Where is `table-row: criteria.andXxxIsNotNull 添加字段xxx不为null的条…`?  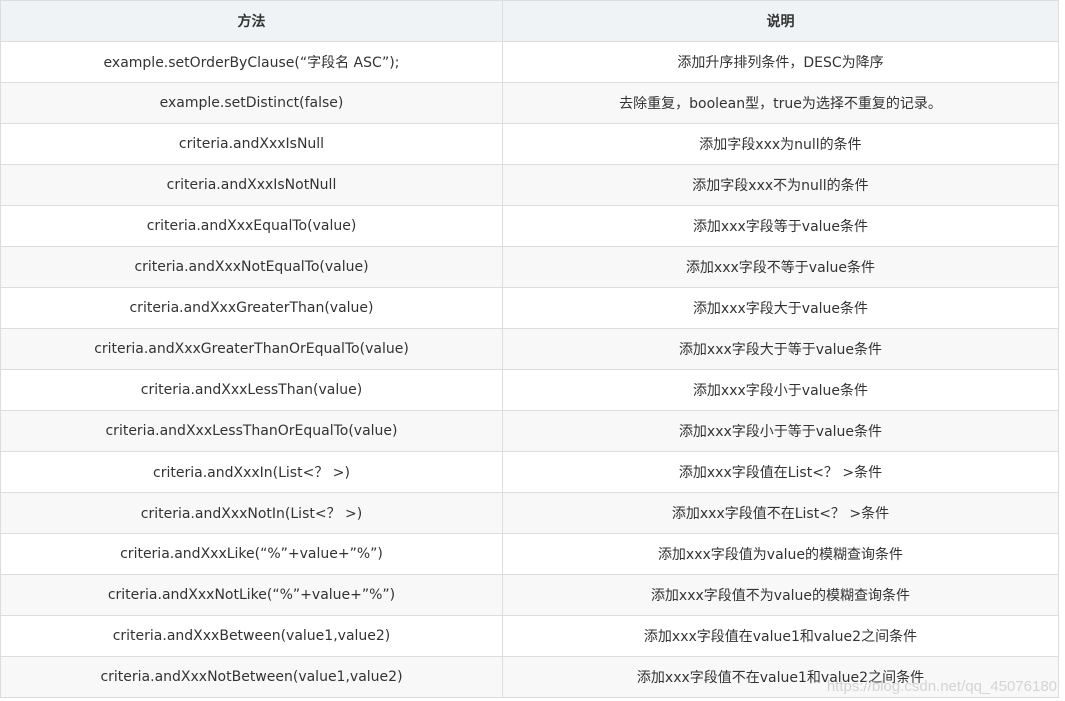 table-row: criteria.andXxxIsNotNull 添加字段xxx不为null的条… is located at coordinates (529, 185).